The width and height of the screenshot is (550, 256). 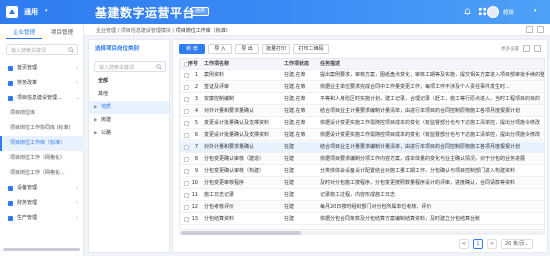 What do you see at coordinates (508, 12) in the screenshot?
I see `user-name: 超级` at bounding box center [508, 12].